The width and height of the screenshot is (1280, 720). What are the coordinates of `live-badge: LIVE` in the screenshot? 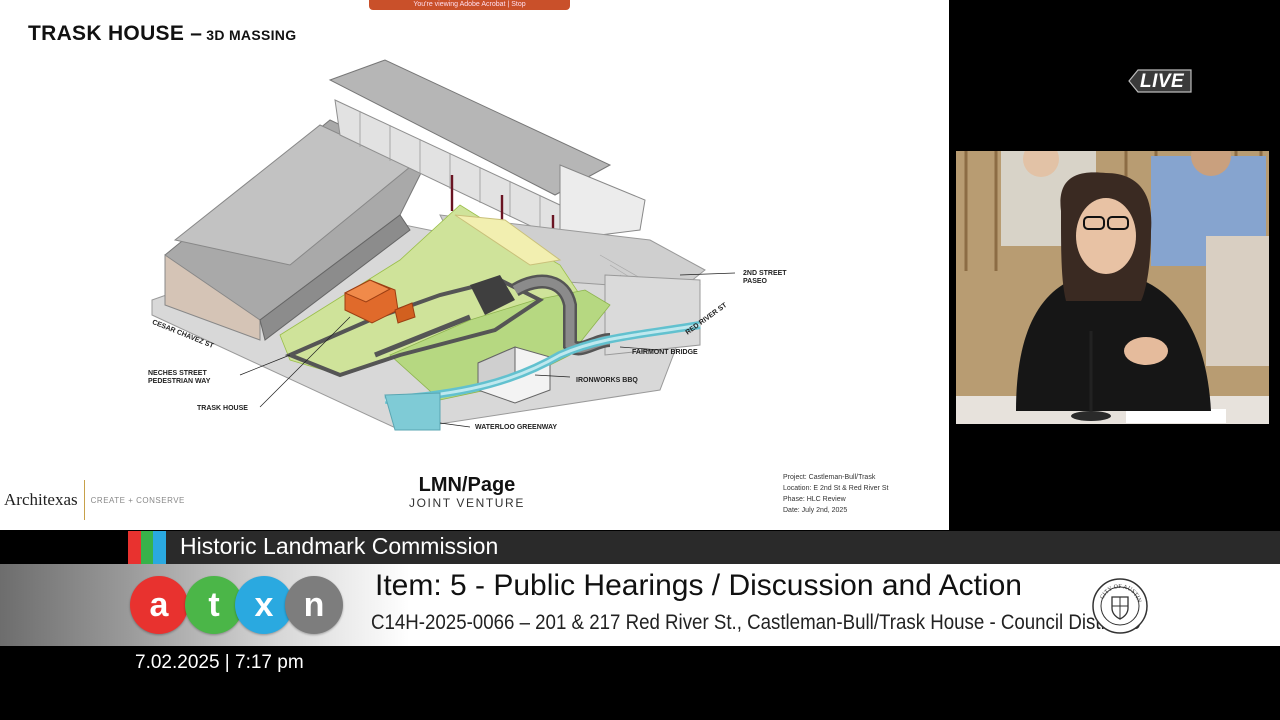 It's located at (1162, 81).